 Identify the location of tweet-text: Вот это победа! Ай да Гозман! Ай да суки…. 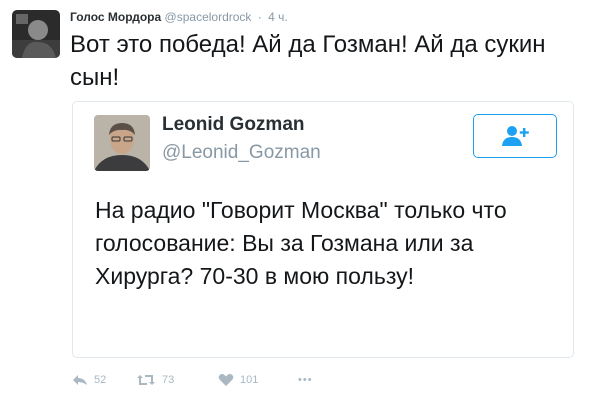
(308, 61).